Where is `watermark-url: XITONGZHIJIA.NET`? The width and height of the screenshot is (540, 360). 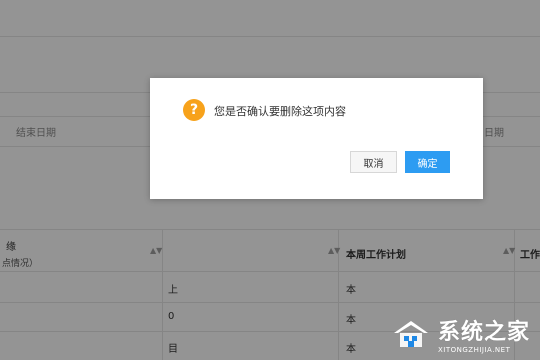
watermark-url: XITONGZHIJIA.NET is located at coordinates (474, 350).